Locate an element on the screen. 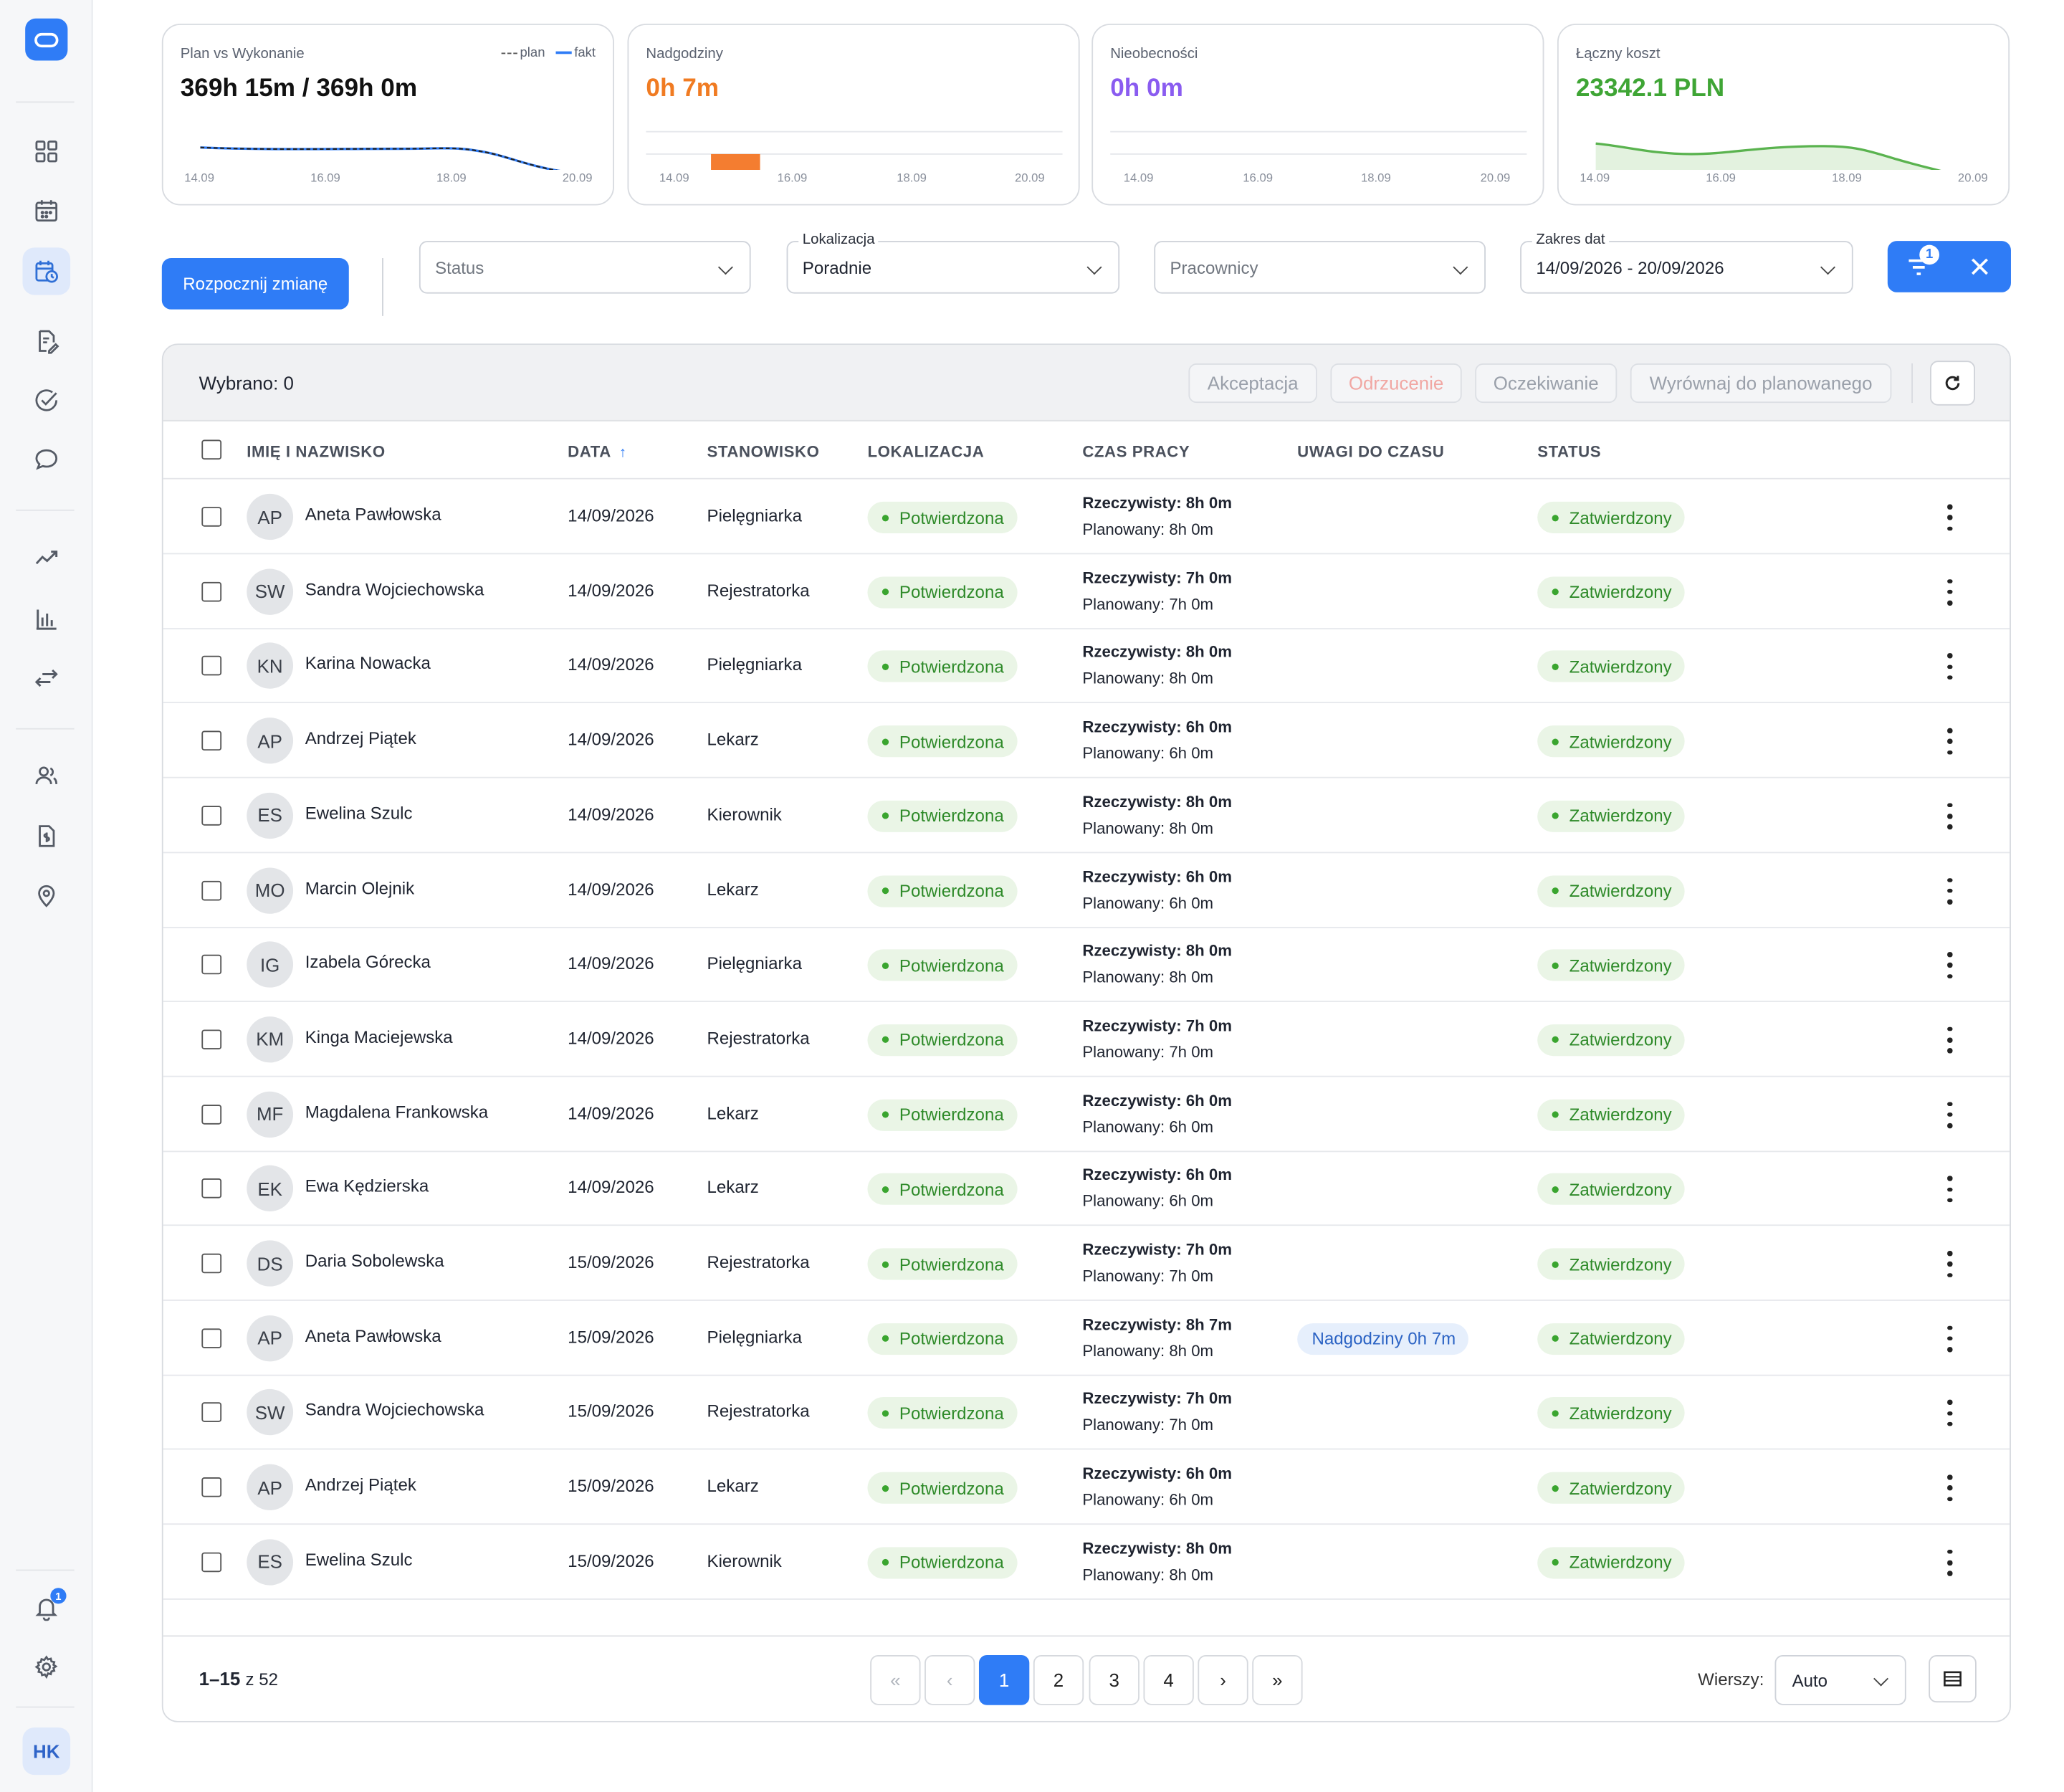  column-header-position: STANOWISKO is located at coordinates (763, 451).